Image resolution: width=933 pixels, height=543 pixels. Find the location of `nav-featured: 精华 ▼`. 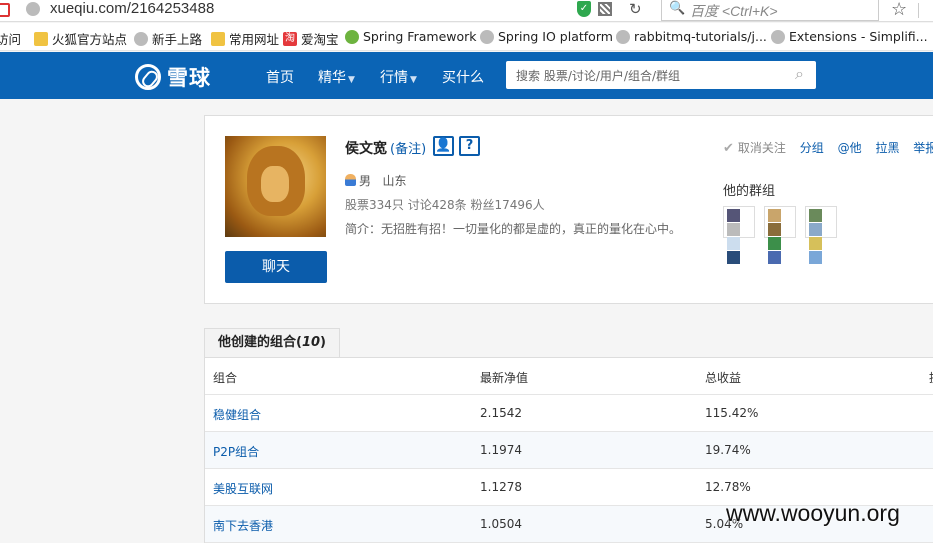

nav-featured: 精华 ▼ is located at coordinates (336, 77).